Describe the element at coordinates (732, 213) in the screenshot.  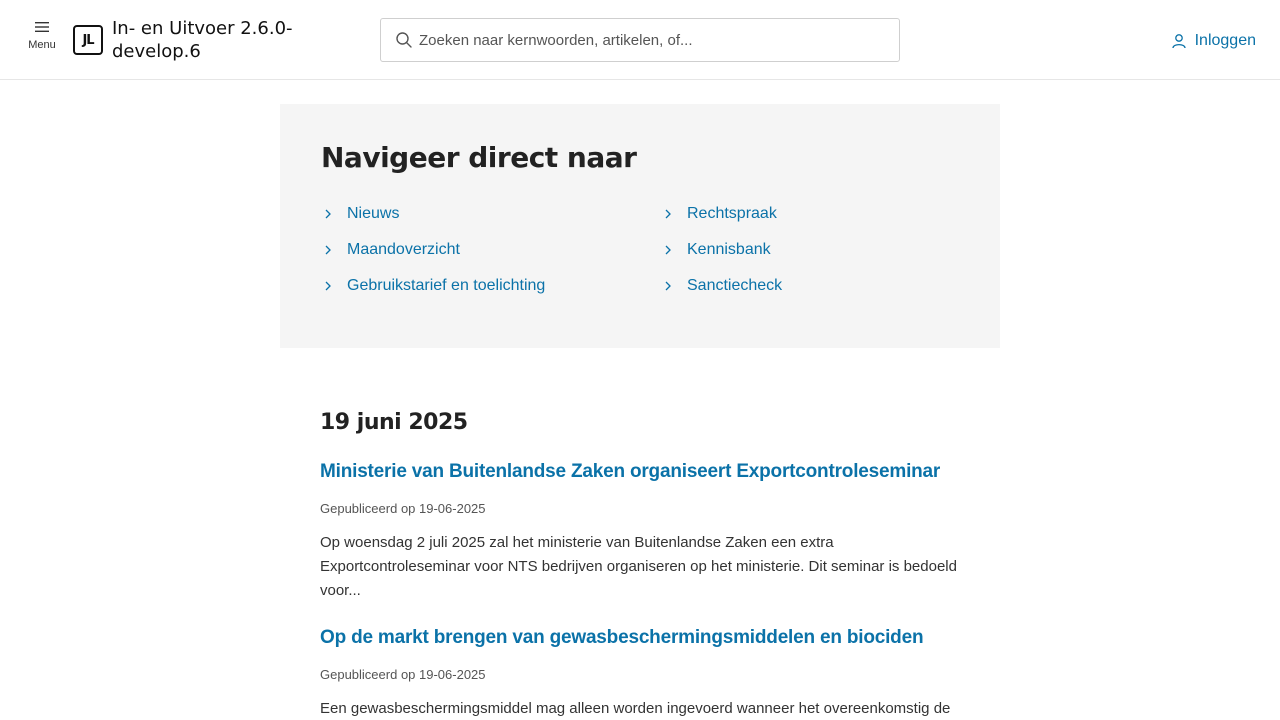
I see `nav-link-label: Rechtspraak` at that location.